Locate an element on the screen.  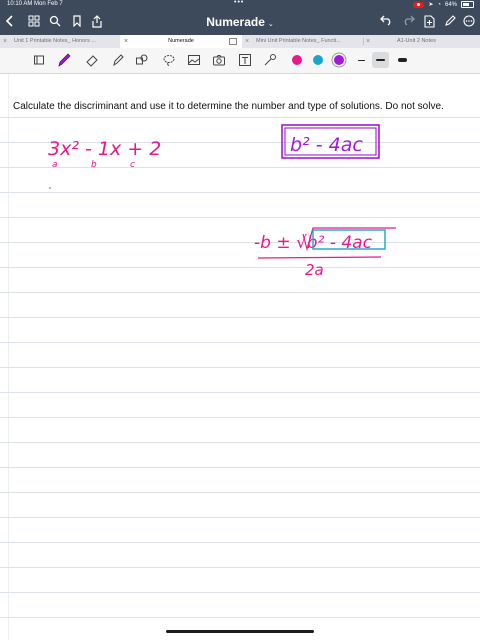
multitasking-dots-icon: ••• is located at coordinates (239, 3).